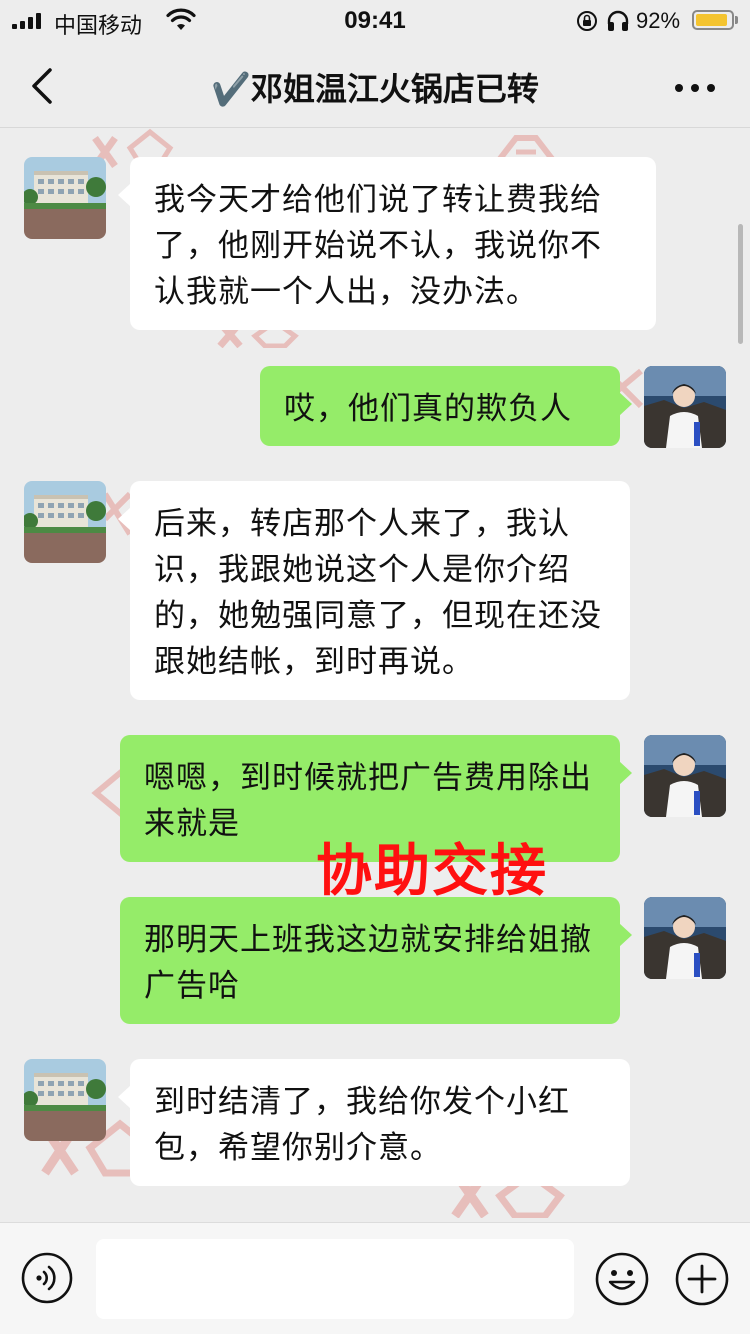  I want to click on chat-scrollbar, so click(740, 284).